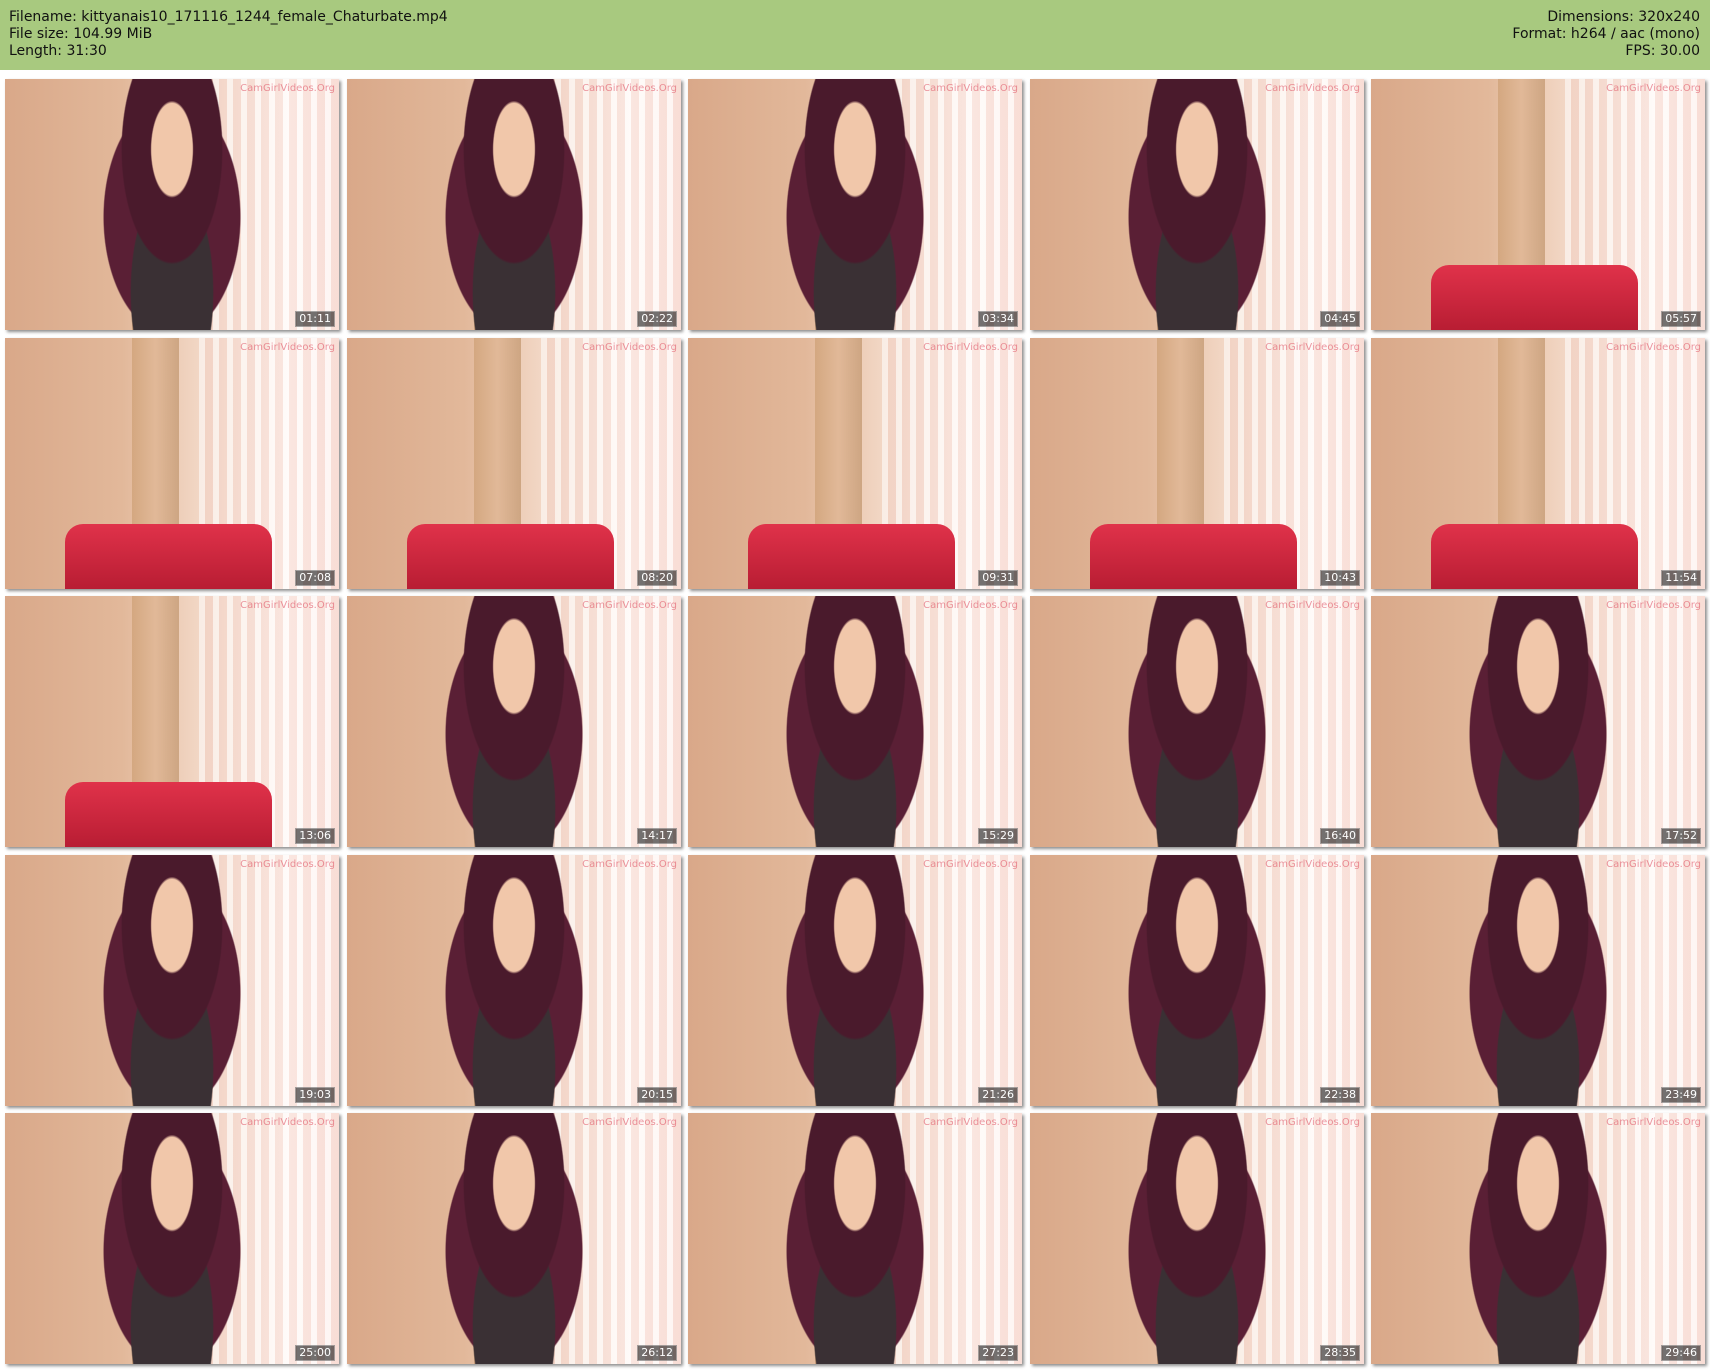 The height and width of the screenshot is (1370, 1710). Describe the element at coordinates (1197, 463) in the screenshot. I see `video-thumbnail: CamGirlVideos.Org 10:43` at that location.